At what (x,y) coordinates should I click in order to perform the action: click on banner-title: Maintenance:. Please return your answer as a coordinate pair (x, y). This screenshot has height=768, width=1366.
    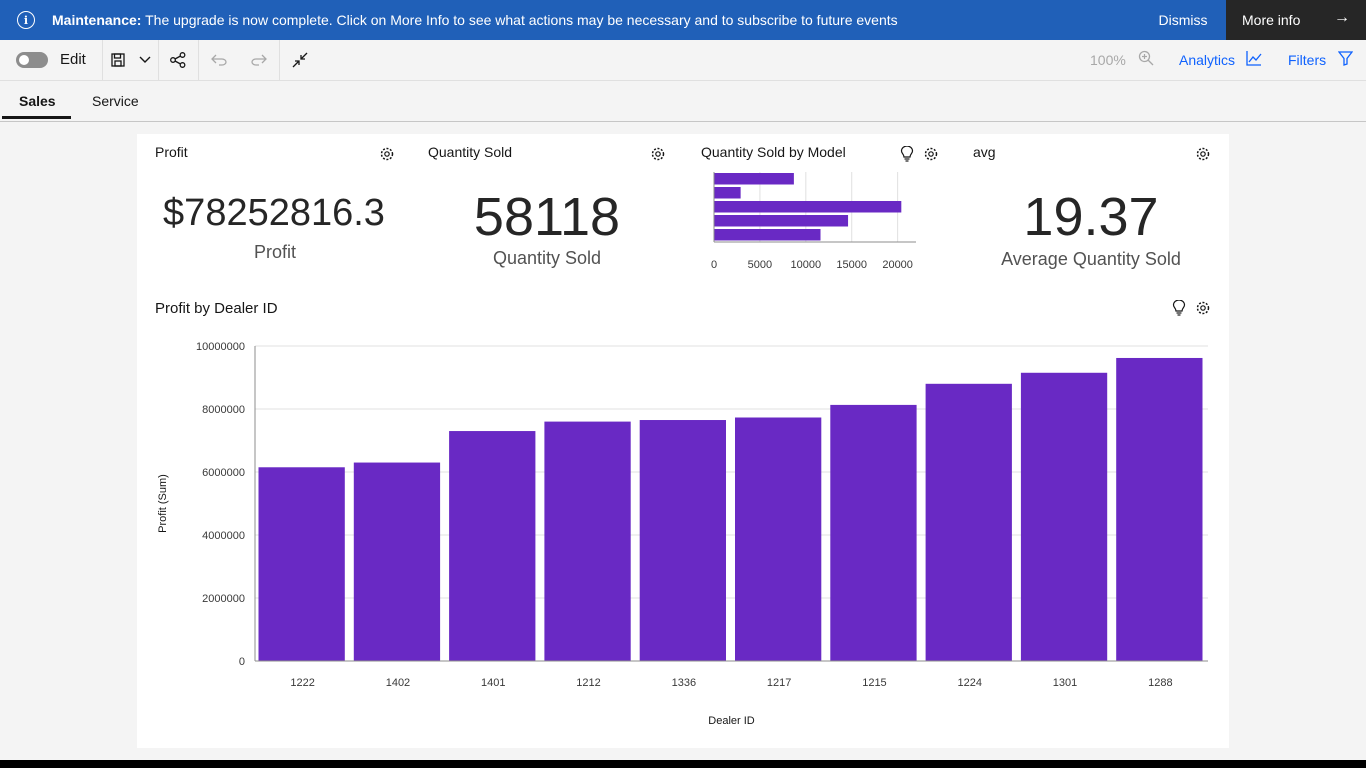
    Looking at the image, I should click on (97, 20).